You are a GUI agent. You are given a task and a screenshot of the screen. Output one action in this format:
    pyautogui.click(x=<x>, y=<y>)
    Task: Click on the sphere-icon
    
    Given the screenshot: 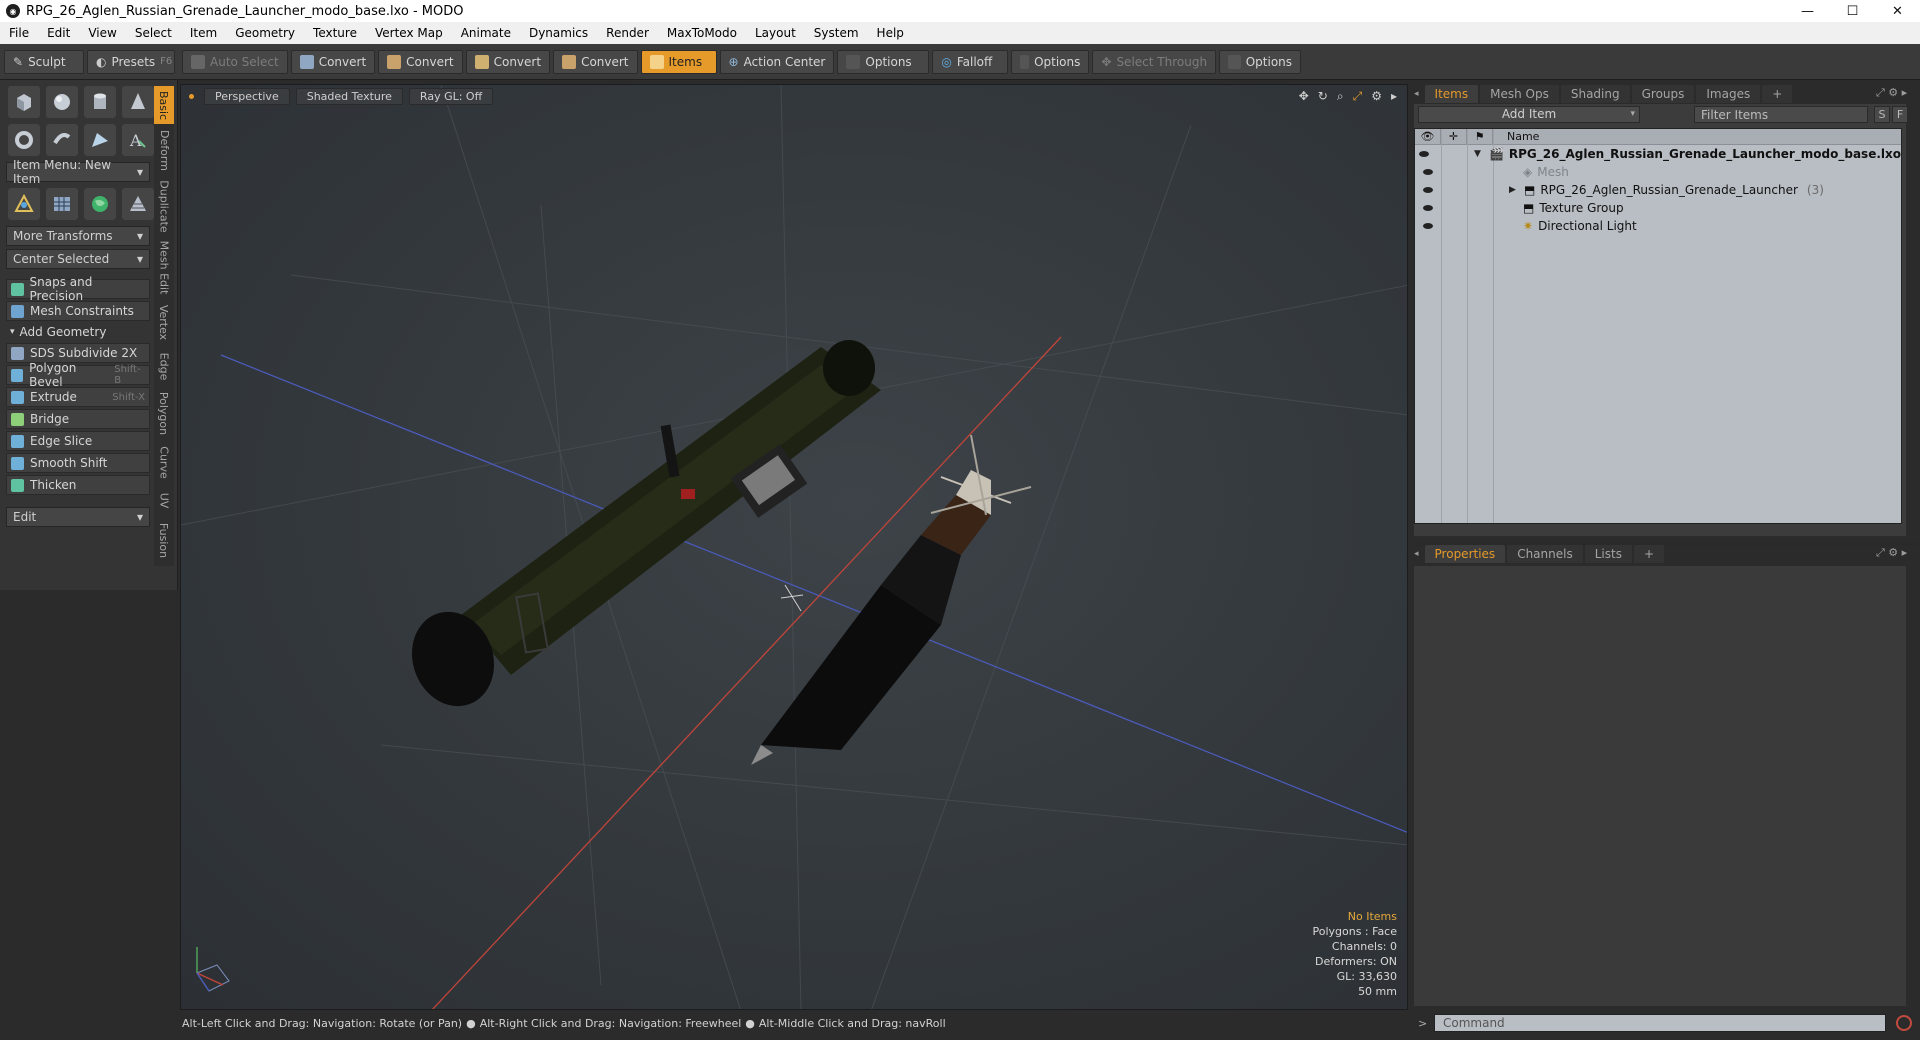 What is the action you would take?
    pyautogui.click(x=62, y=102)
    